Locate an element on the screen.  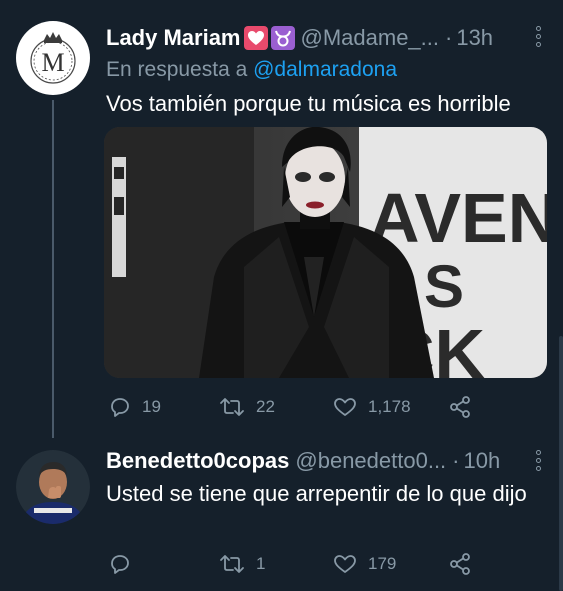
reply-context: En respuesta a @dalmaradona is located at coordinates (251, 70).